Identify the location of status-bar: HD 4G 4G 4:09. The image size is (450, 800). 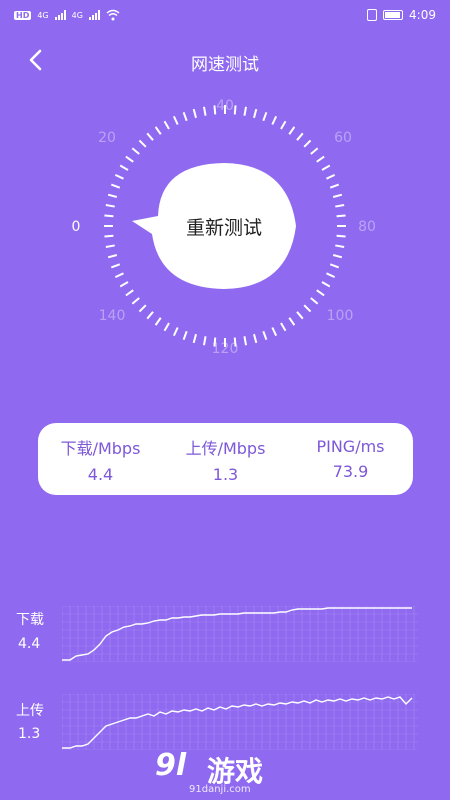
(225, 15).